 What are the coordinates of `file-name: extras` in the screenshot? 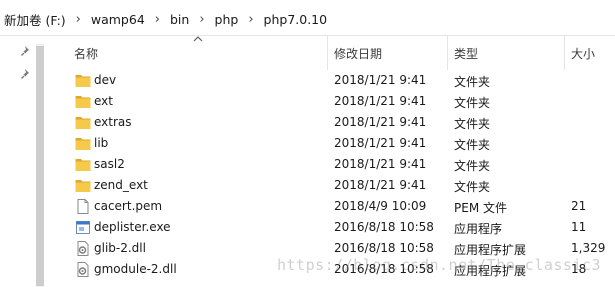 It's located at (113, 122).